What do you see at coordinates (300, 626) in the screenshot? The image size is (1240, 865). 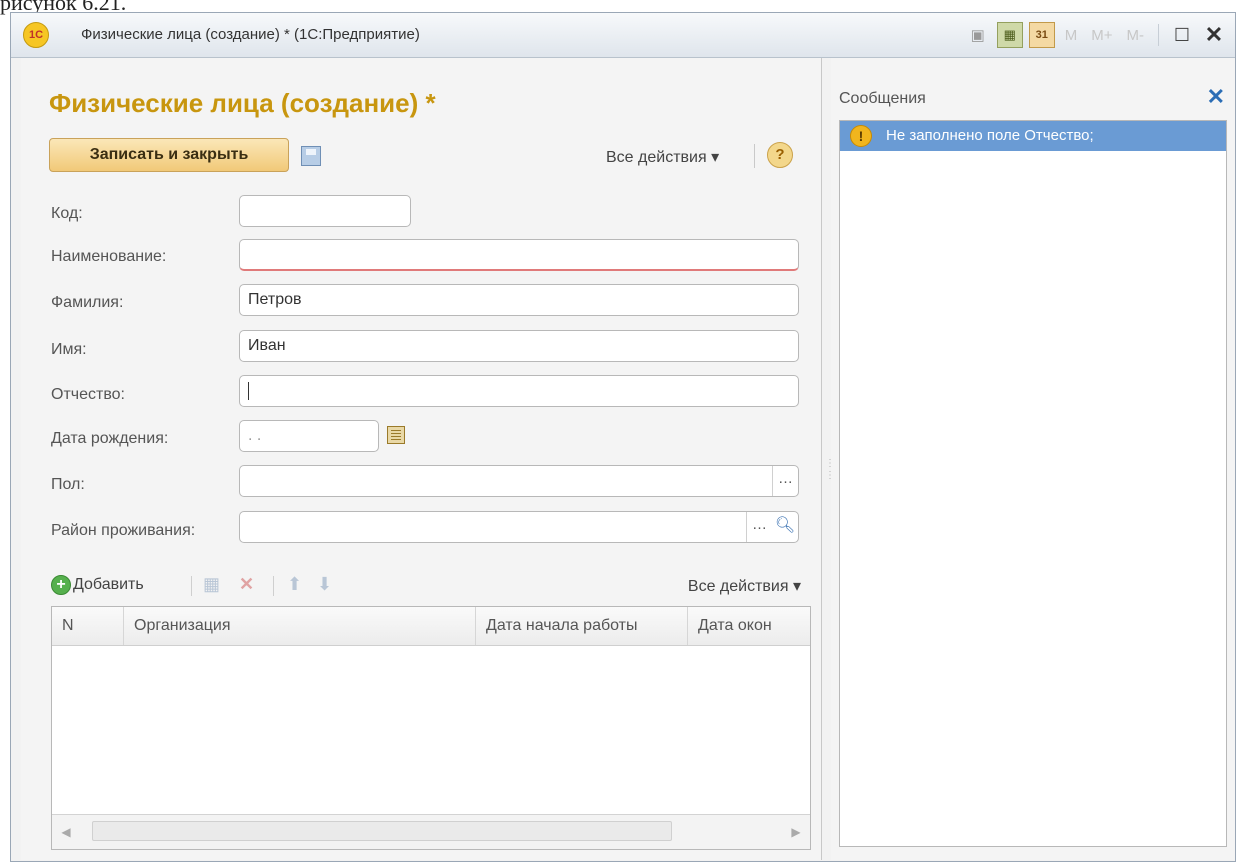 I see `column-header-organization: Организация` at bounding box center [300, 626].